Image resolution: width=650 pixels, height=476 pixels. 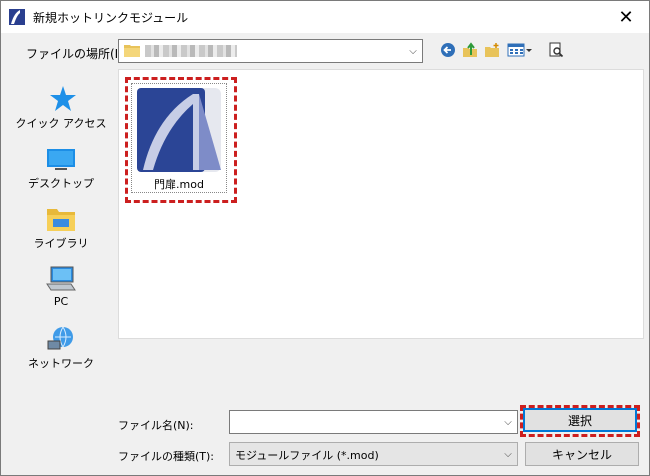 I want to click on sidebar-item-pc: PC, so click(x=61, y=288).